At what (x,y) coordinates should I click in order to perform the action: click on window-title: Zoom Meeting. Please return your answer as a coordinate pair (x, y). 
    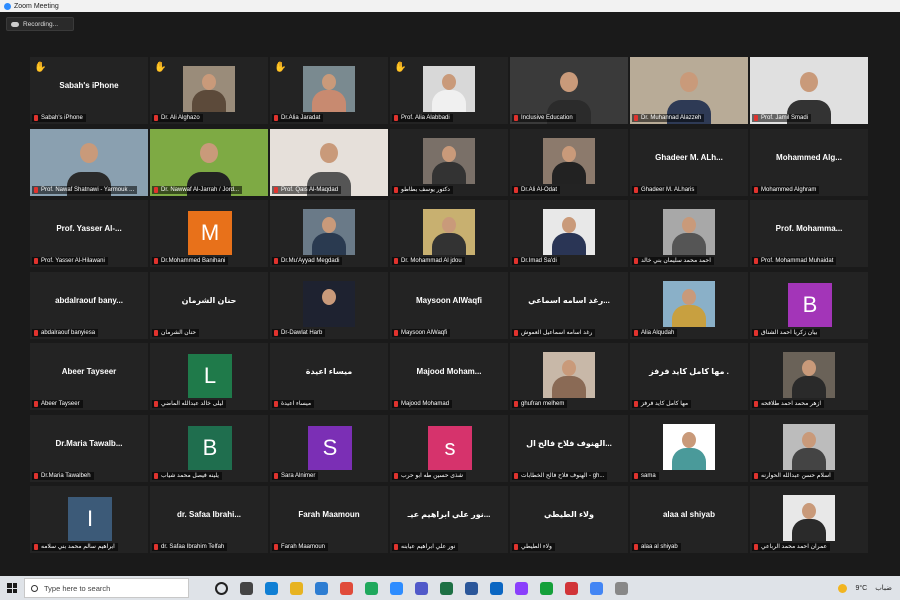
    Looking at the image, I should click on (36, 6).